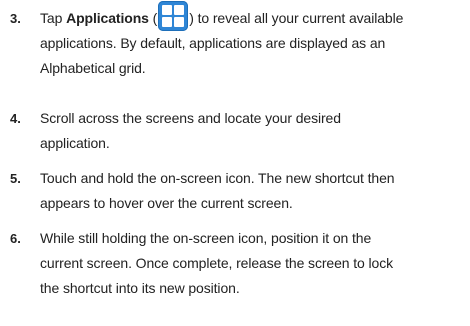  What do you see at coordinates (107, 18) in the screenshot?
I see `applications-label: Applications` at bounding box center [107, 18].